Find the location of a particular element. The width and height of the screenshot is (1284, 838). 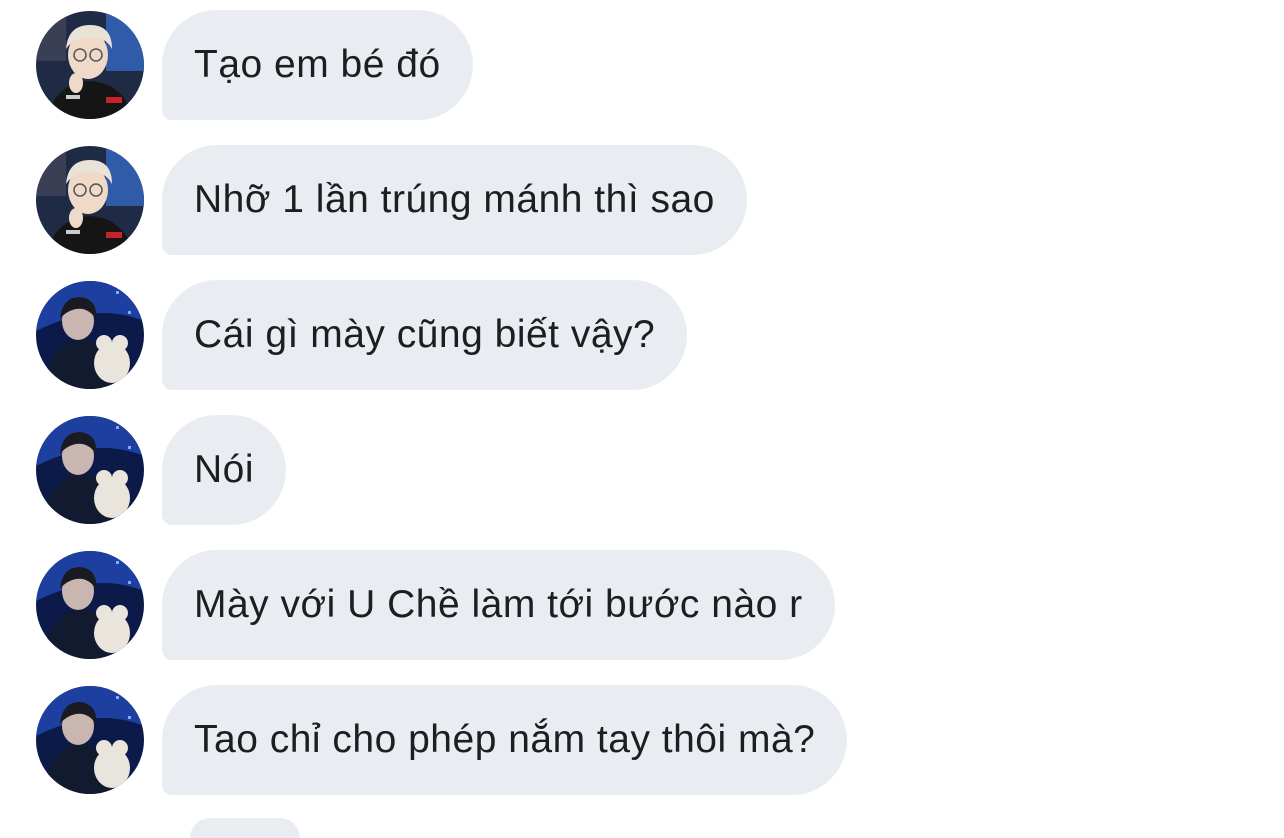

message-text: Tạo em bé đó is located at coordinates (317, 64).